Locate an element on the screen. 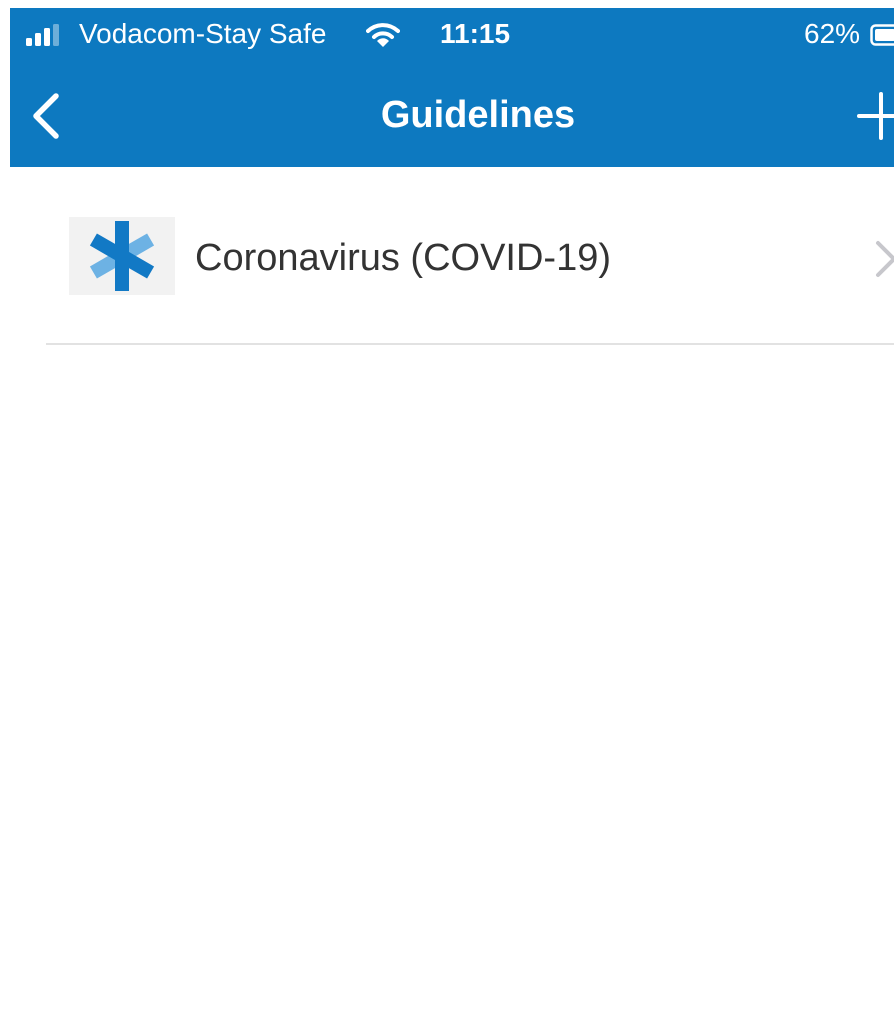 Image resolution: width=894 pixels, height=1027 pixels. status-bar: Vodacom-Stay Safe 11:15 62% is located at coordinates (452, 34).